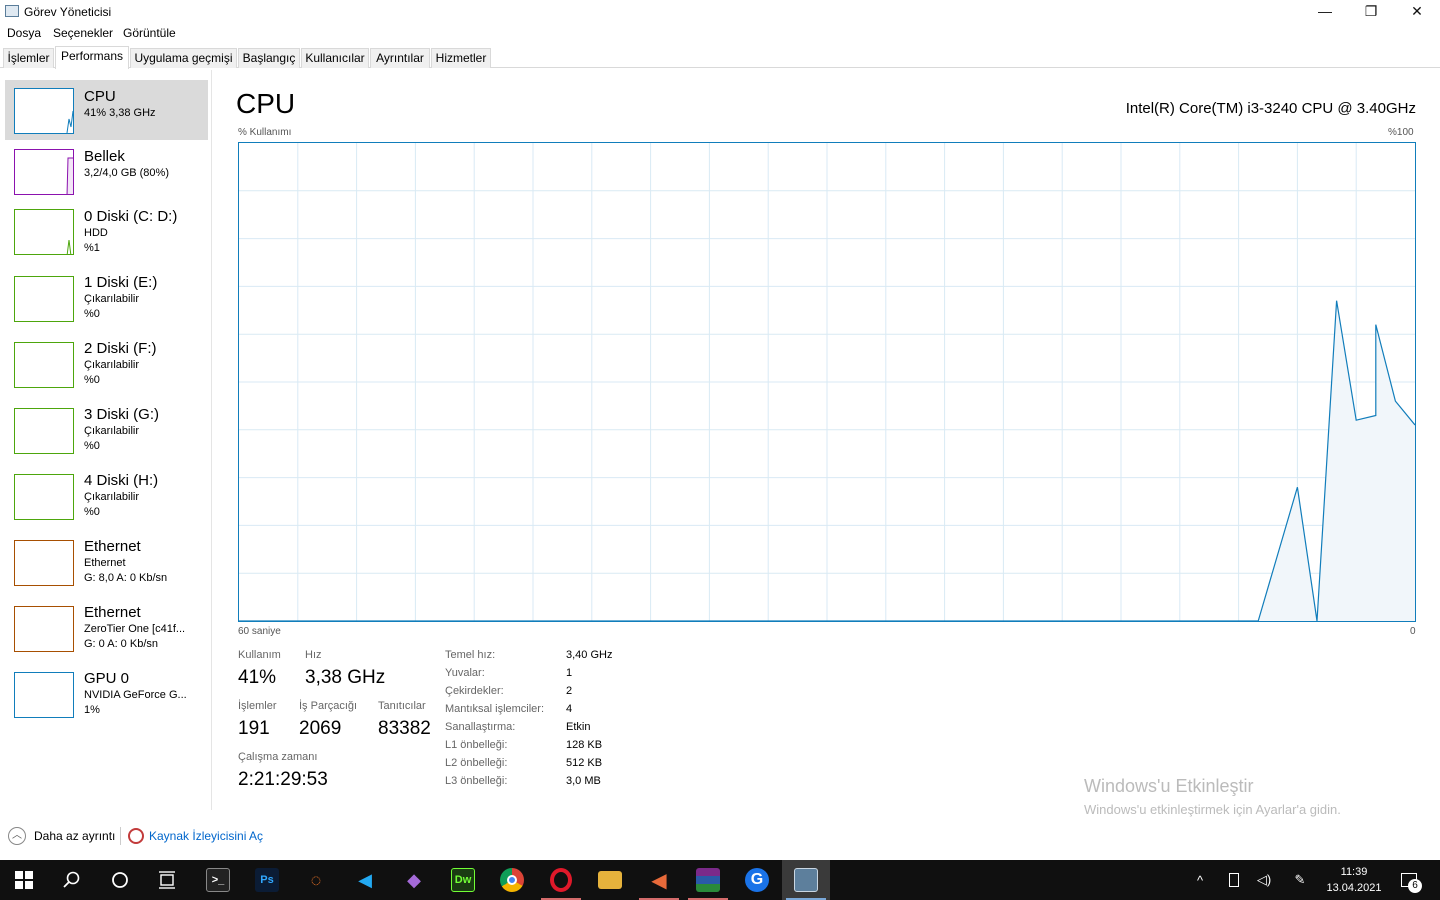  I want to click on footer-bar: ︿ Daha az ayrıntı Kaynak İzleyicisini Aç, so click(720, 836).